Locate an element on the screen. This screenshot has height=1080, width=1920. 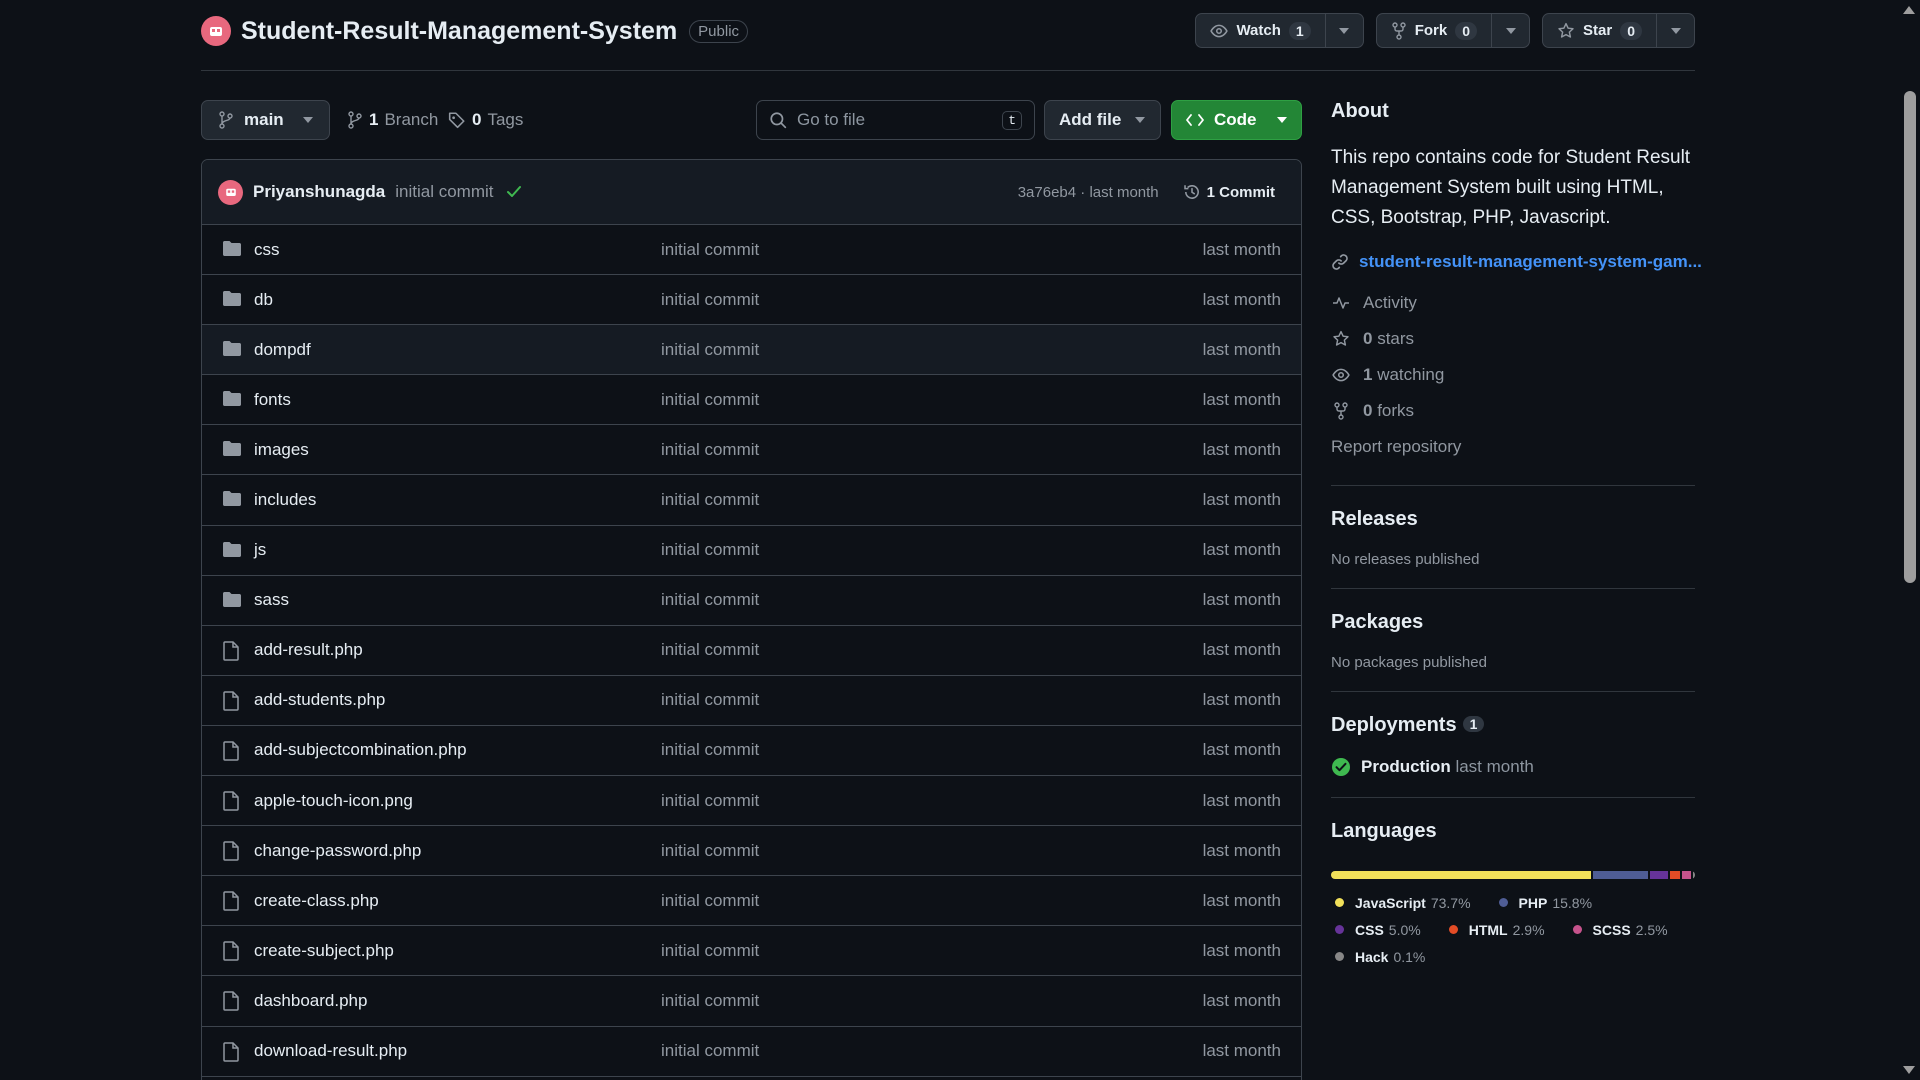
watch-button: Watch 1 is located at coordinates (1260, 30).